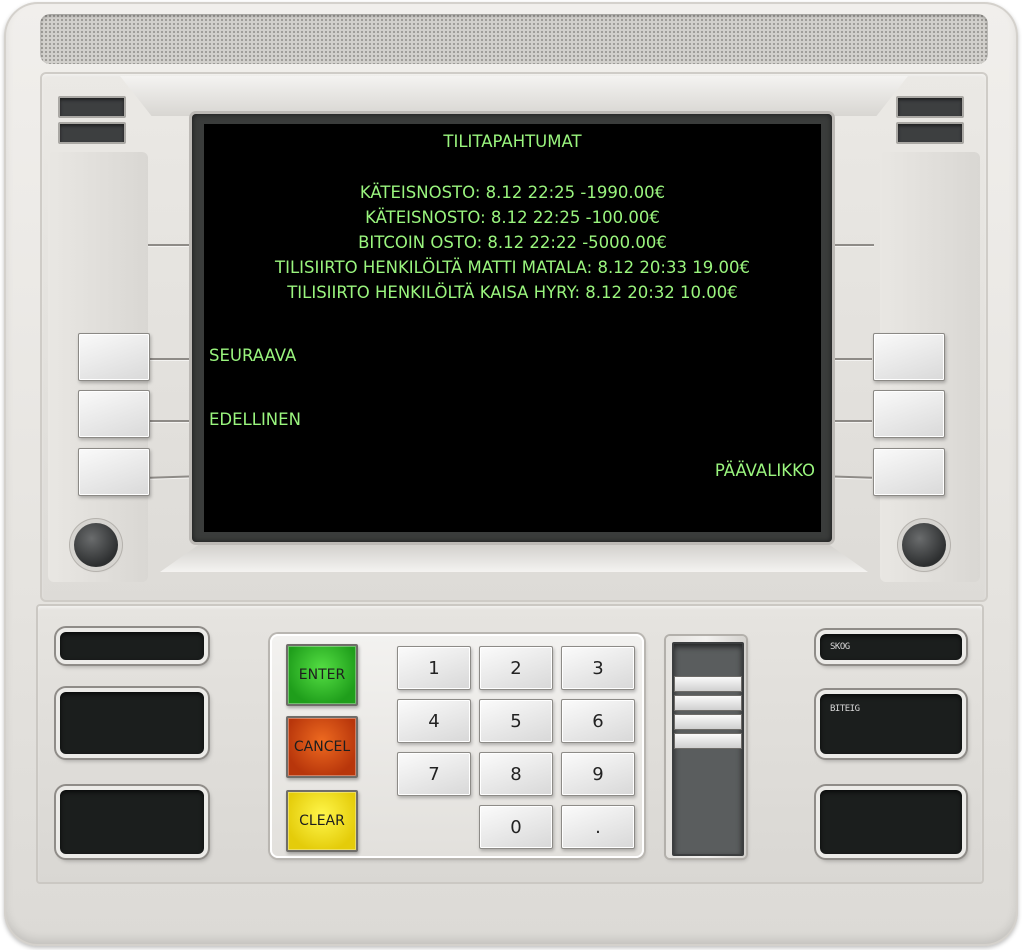 This screenshot has height=950, width=1022. Describe the element at coordinates (132, 822) in the screenshot. I see `left-slot-bottom` at that location.